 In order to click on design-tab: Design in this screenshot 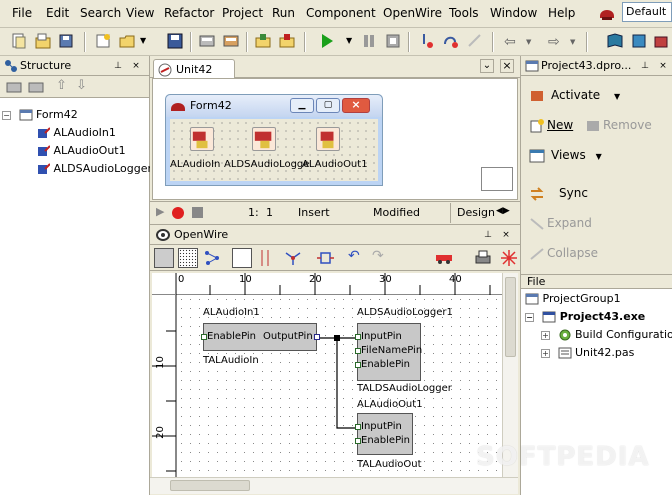, I will do `click(472, 213)`.